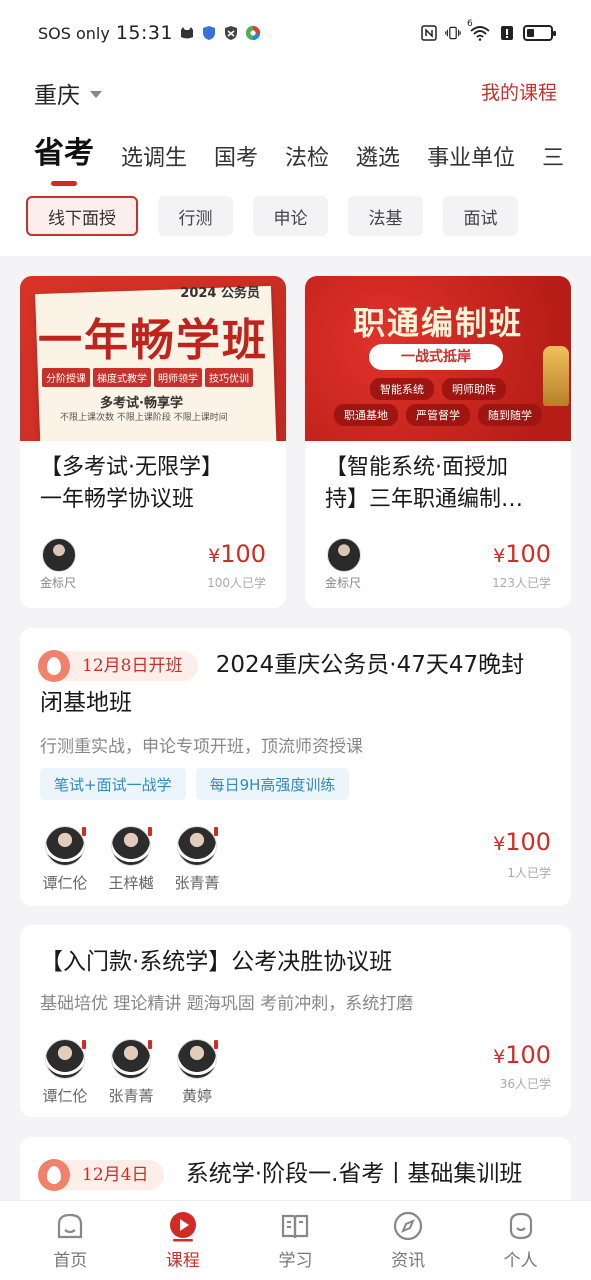  Describe the element at coordinates (58, 583) in the screenshot. I see `teacher-name: 金标尺` at that location.